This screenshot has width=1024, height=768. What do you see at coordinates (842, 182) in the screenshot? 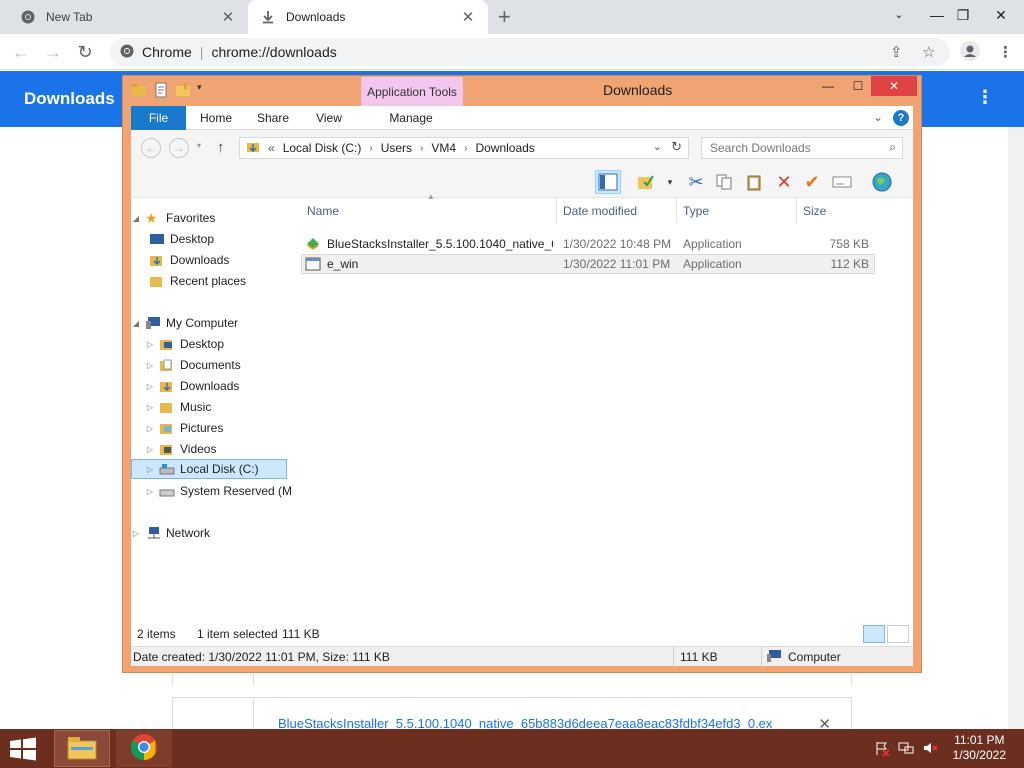
I see `rename-icon` at bounding box center [842, 182].